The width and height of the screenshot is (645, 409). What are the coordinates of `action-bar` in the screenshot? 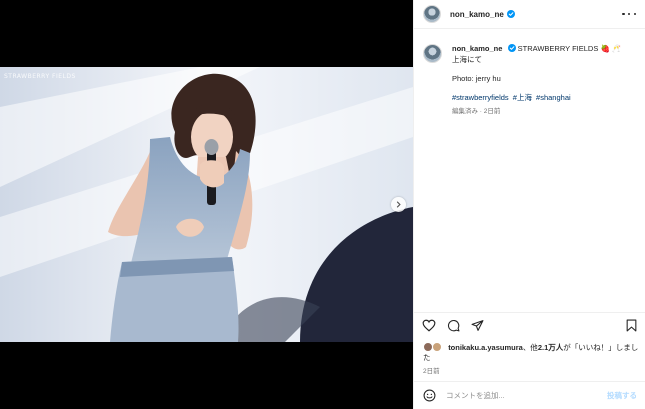 It's located at (529, 325).